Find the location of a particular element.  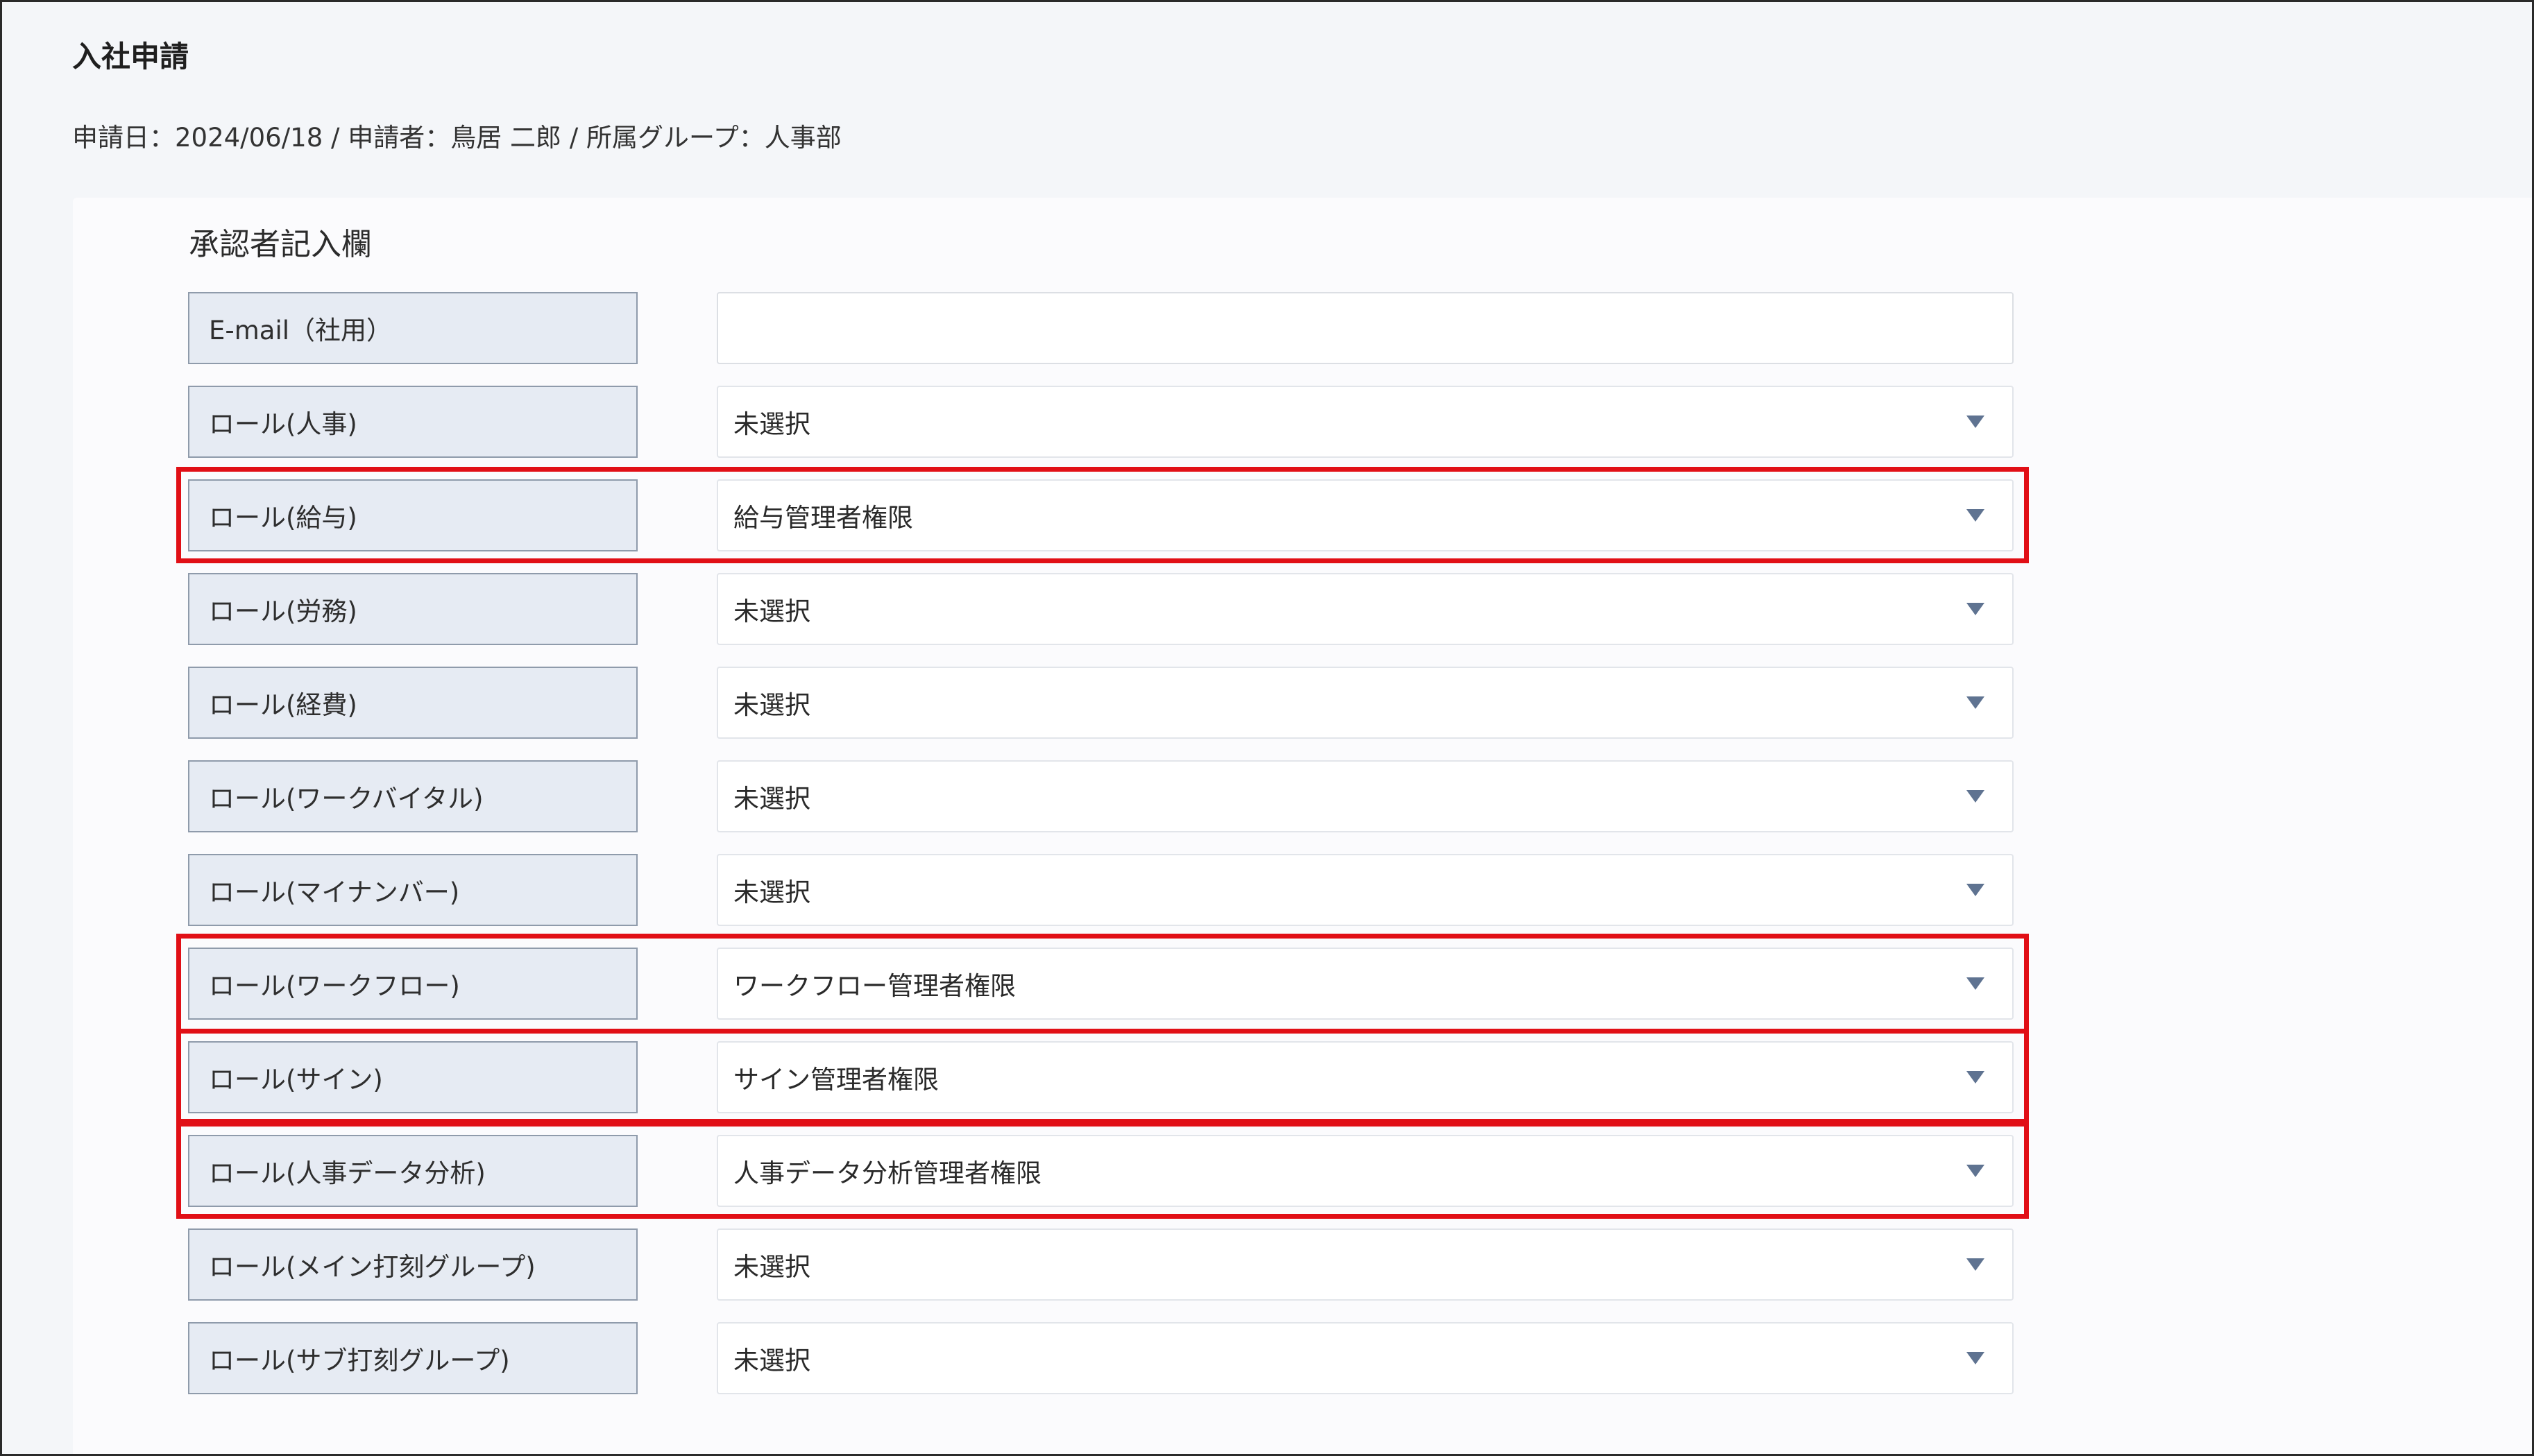

field-label-role-payroll: ロール(給与) is located at coordinates (413, 515).